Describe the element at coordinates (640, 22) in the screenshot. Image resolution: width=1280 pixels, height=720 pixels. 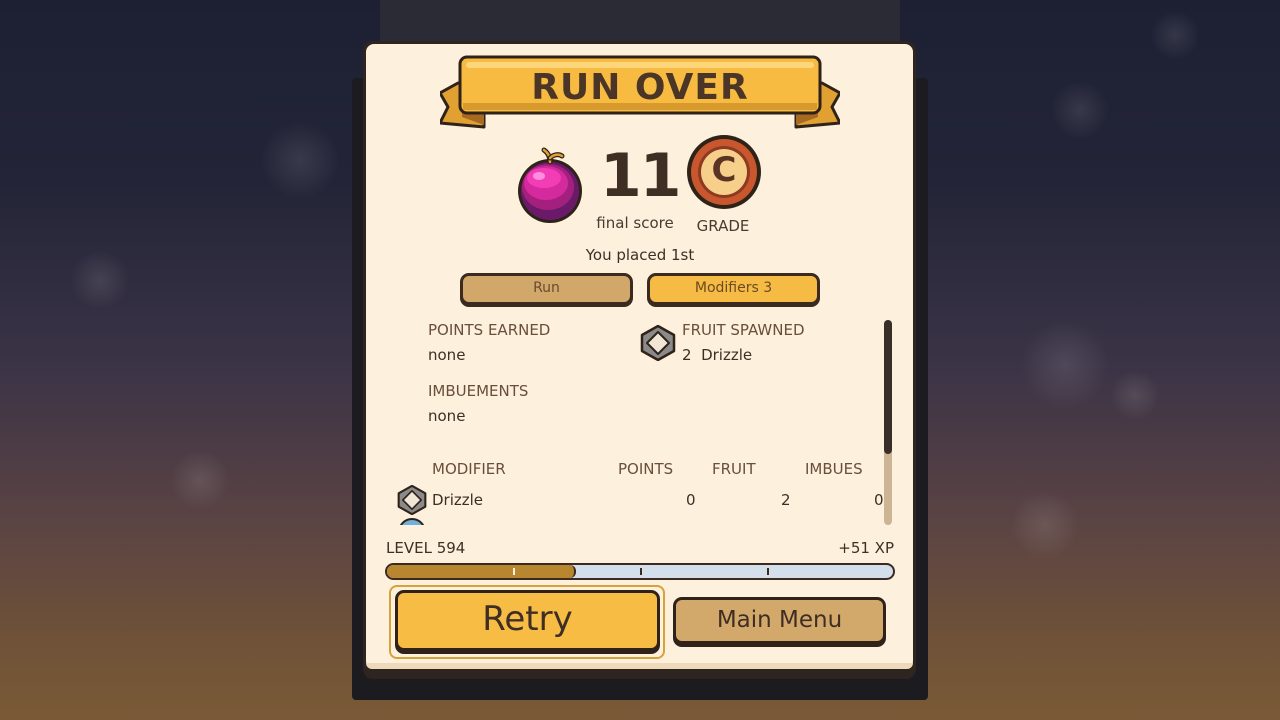
I see `background-top-strip` at that location.